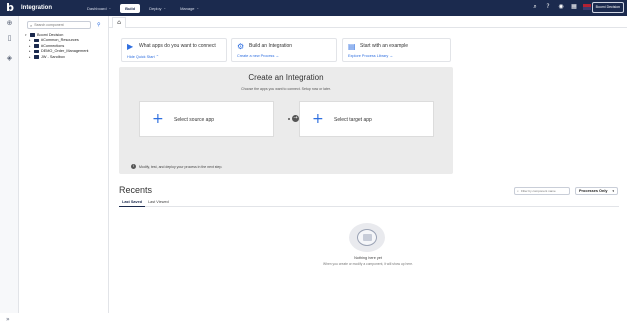  Describe the element at coordinates (143, 56) in the screenshot. I see `hide-quick-start-link: Hide Quick Start ⌃` at that location.